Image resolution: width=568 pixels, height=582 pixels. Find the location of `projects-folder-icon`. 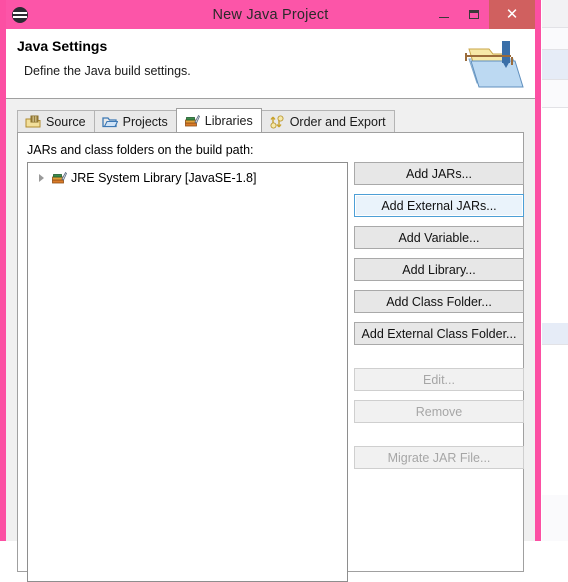

projects-folder-icon is located at coordinates (110, 122).